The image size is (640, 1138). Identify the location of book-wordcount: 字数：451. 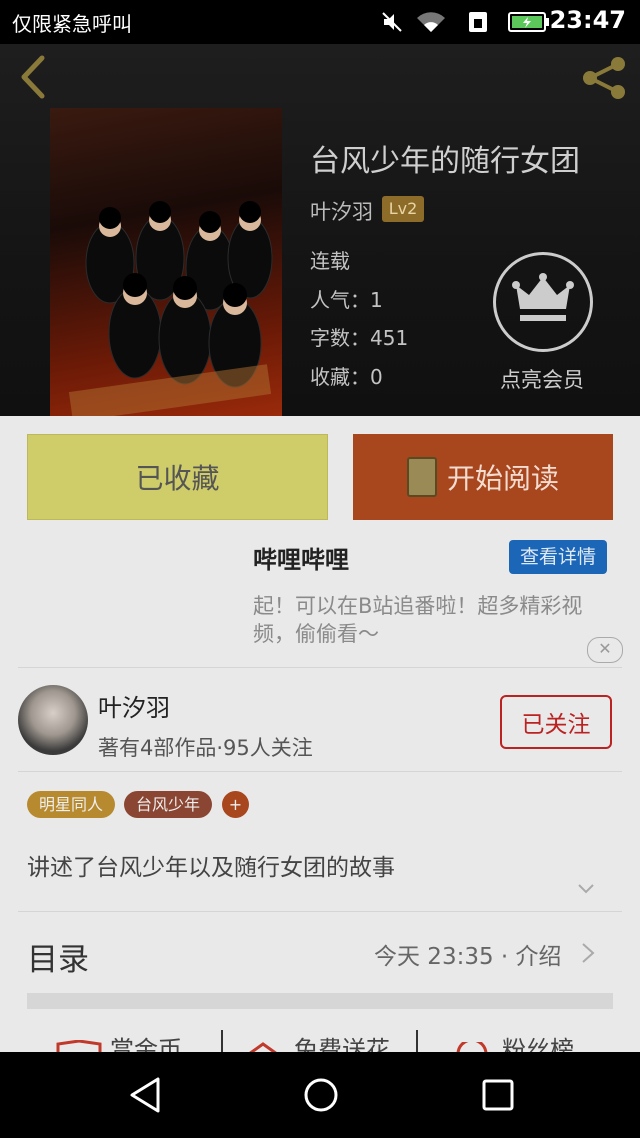
(359, 338).